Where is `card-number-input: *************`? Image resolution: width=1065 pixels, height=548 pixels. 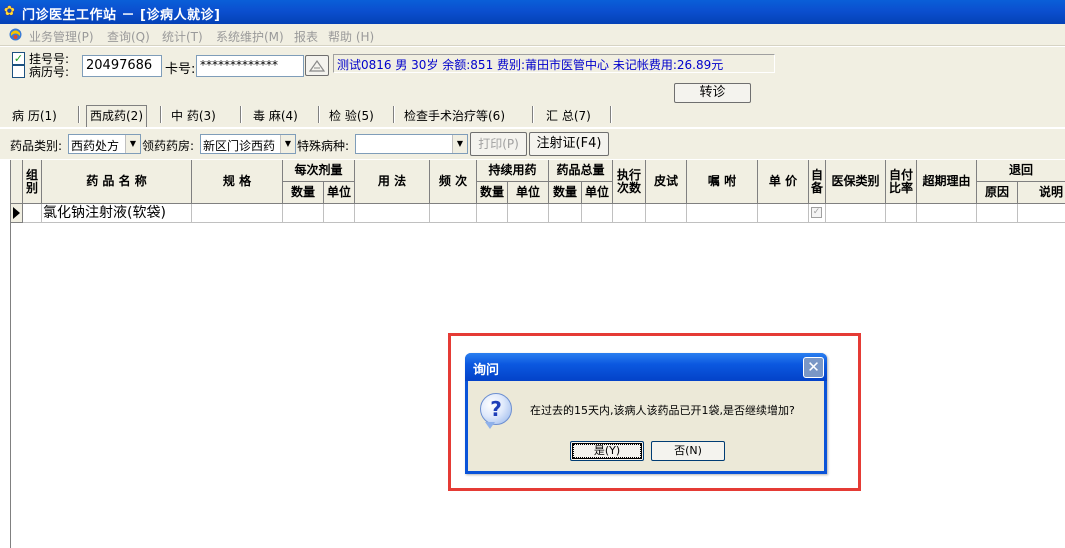 card-number-input: ************* is located at coordinates (250, 66).